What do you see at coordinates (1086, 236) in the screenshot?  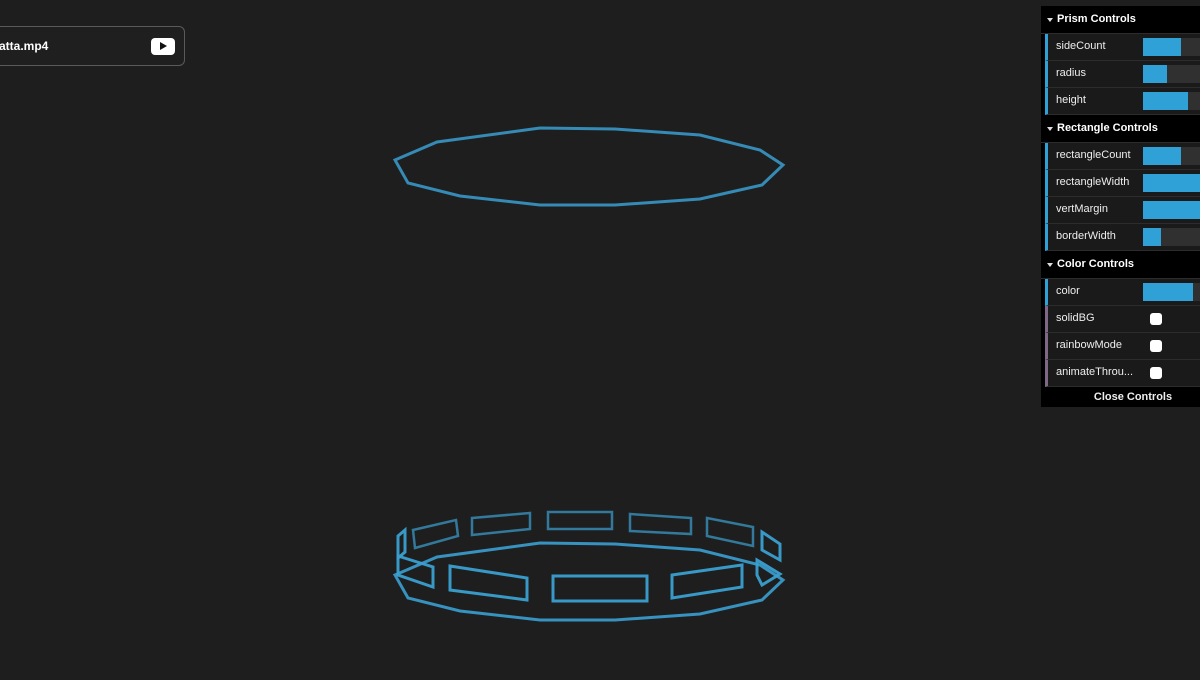 I see `control-label: borderWidth` at bounding box center [1086, 236].